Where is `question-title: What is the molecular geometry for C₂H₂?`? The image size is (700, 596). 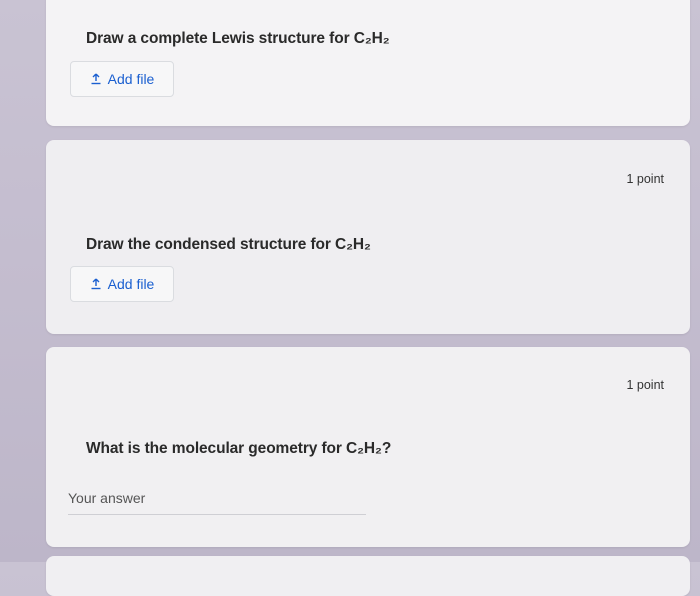 question-title: What is the molecular geometry for C₂H₂? is located at coordinates (239, 448).